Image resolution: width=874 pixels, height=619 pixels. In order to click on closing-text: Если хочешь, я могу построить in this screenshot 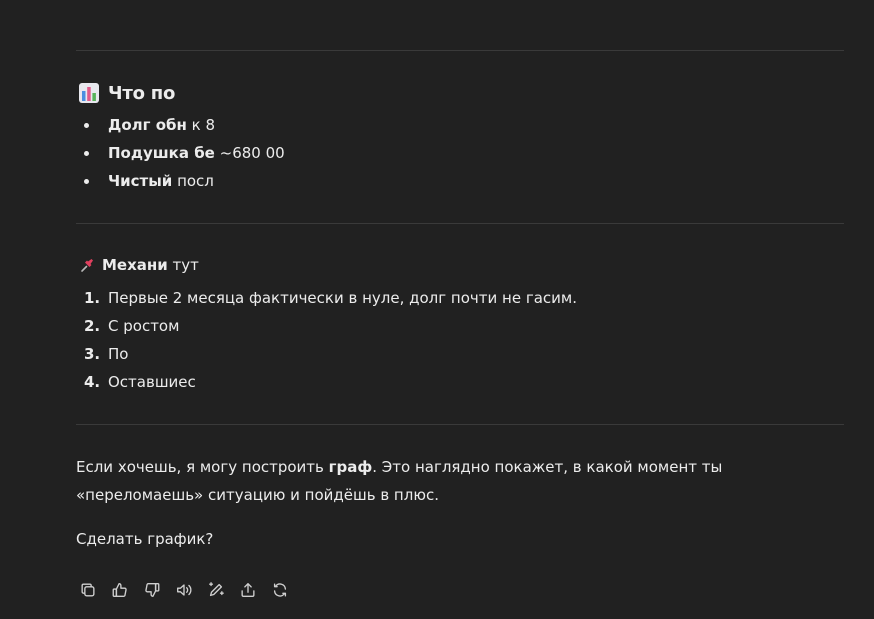, I will do `click(202, 467)`.